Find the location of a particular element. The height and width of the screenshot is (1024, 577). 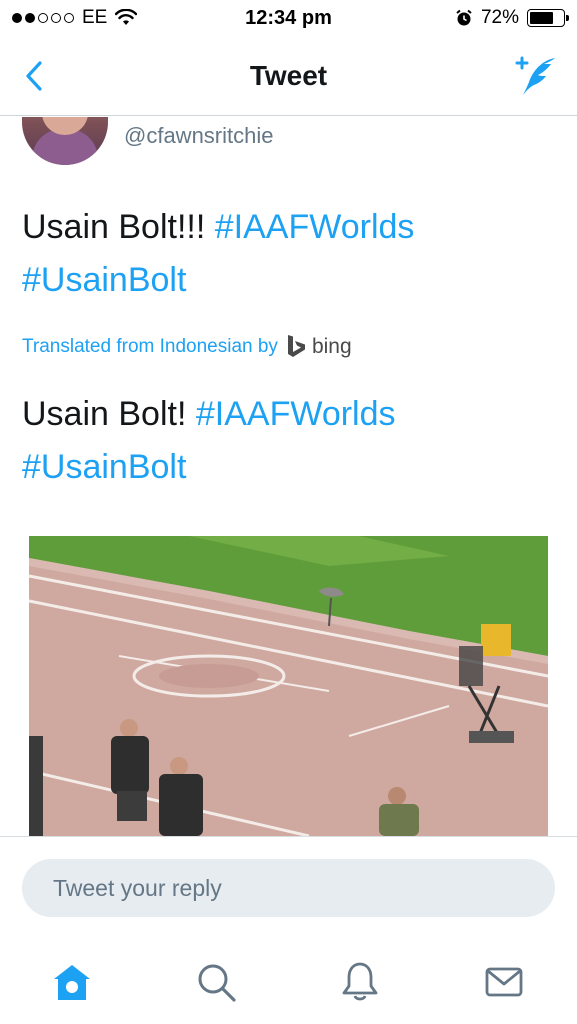

tweet-original-text: Usain Bolt!!! #IAAFWorlds #UsainBolt is located at coordinates (292, 254).